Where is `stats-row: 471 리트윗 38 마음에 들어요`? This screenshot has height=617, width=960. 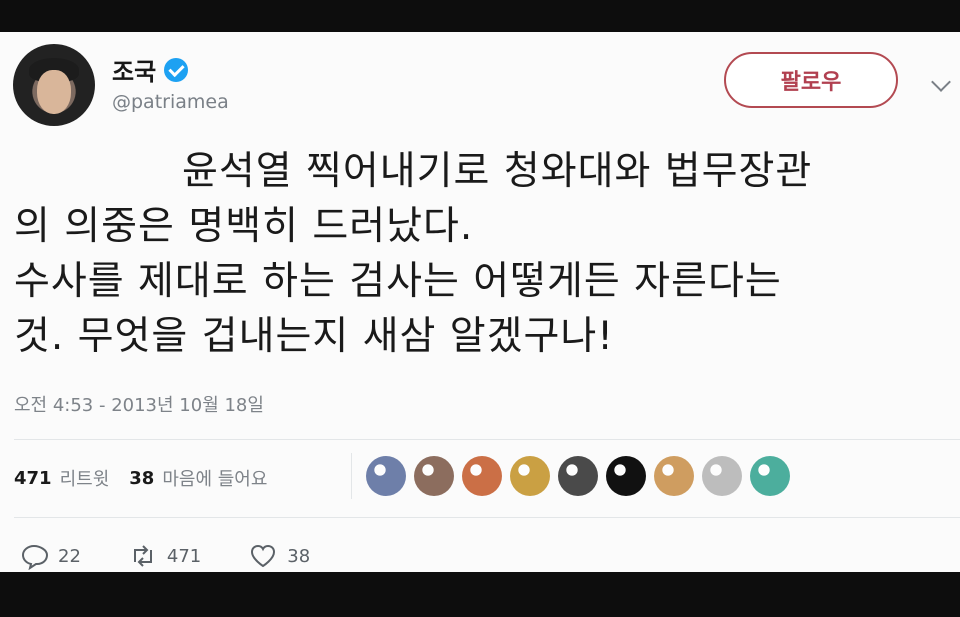 stats-row: 471 리트윗 38 마음에 들어요 is located at coordinates (146, 478).